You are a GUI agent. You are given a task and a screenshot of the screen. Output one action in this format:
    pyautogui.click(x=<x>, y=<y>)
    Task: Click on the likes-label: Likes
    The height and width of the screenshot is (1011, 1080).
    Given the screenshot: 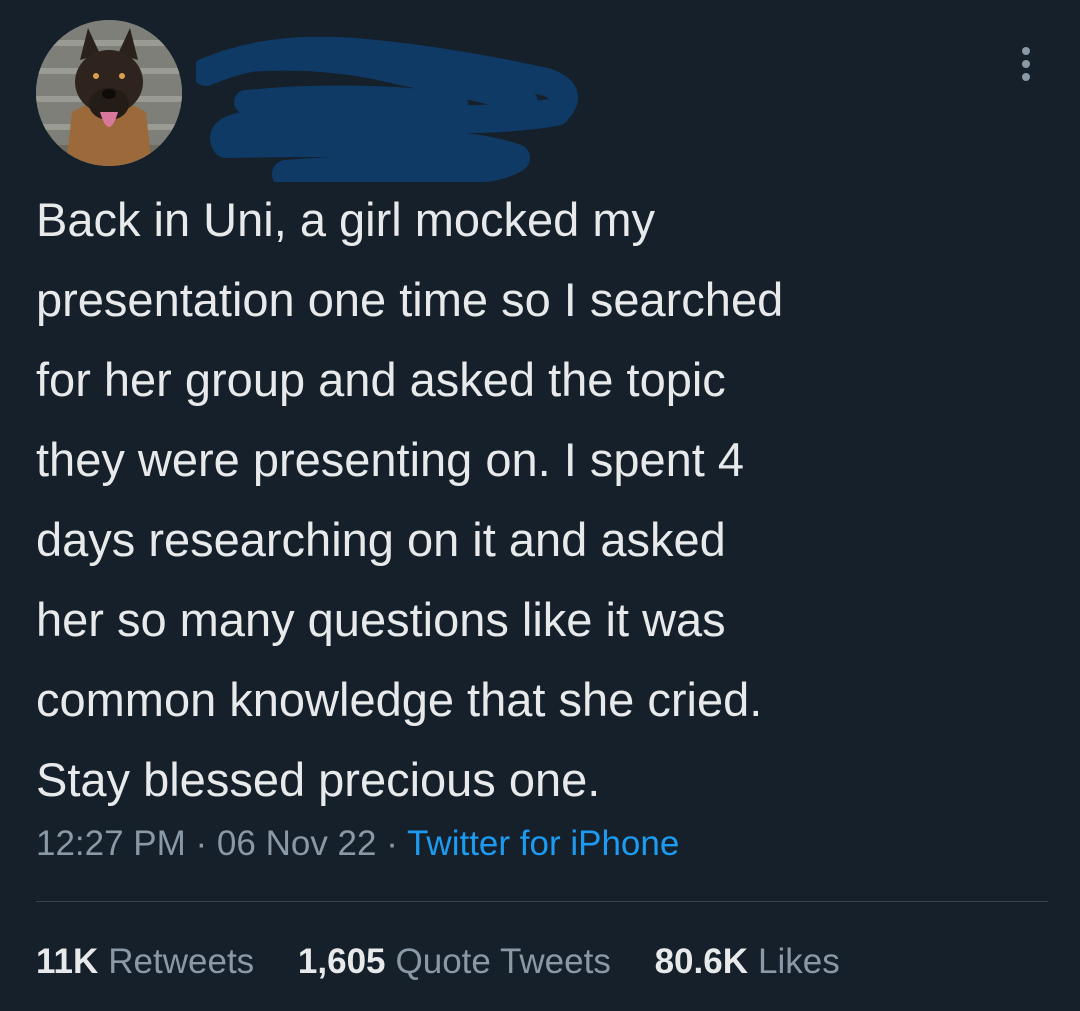 What is the action you would take?
    pyautogui.click(x=798, y=961)
    